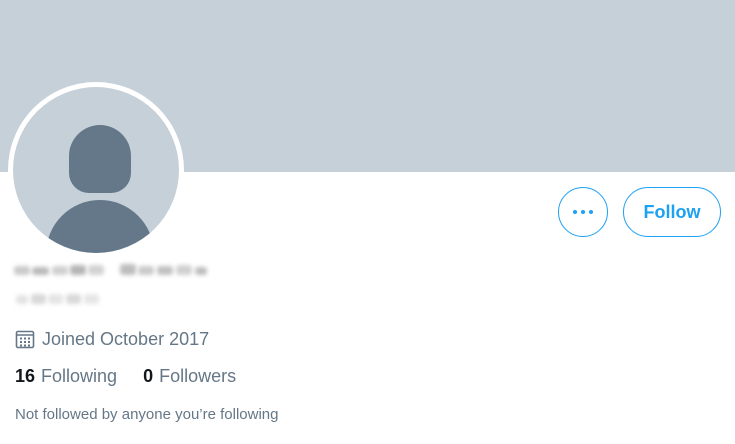 The height and width of the screenshot is (444, 735). Describe the element at coordinates (147, 414) in the screenshot. I see `social-context-text: Not followed by anyone you’re following` at that location.